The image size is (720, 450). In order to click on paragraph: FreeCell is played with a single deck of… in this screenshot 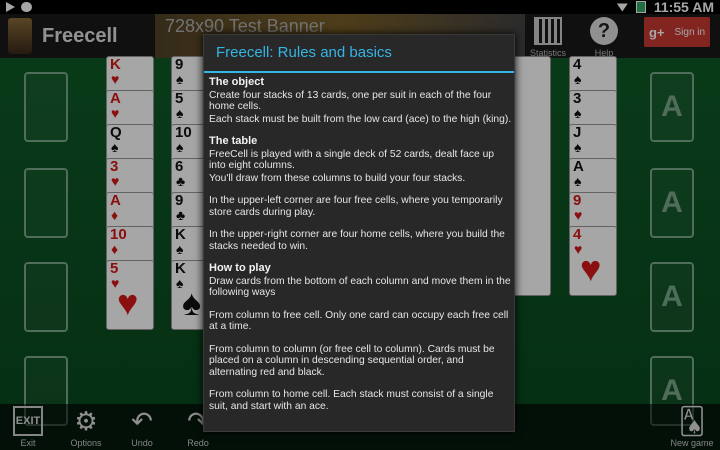, I will do `click(352, 160)`.